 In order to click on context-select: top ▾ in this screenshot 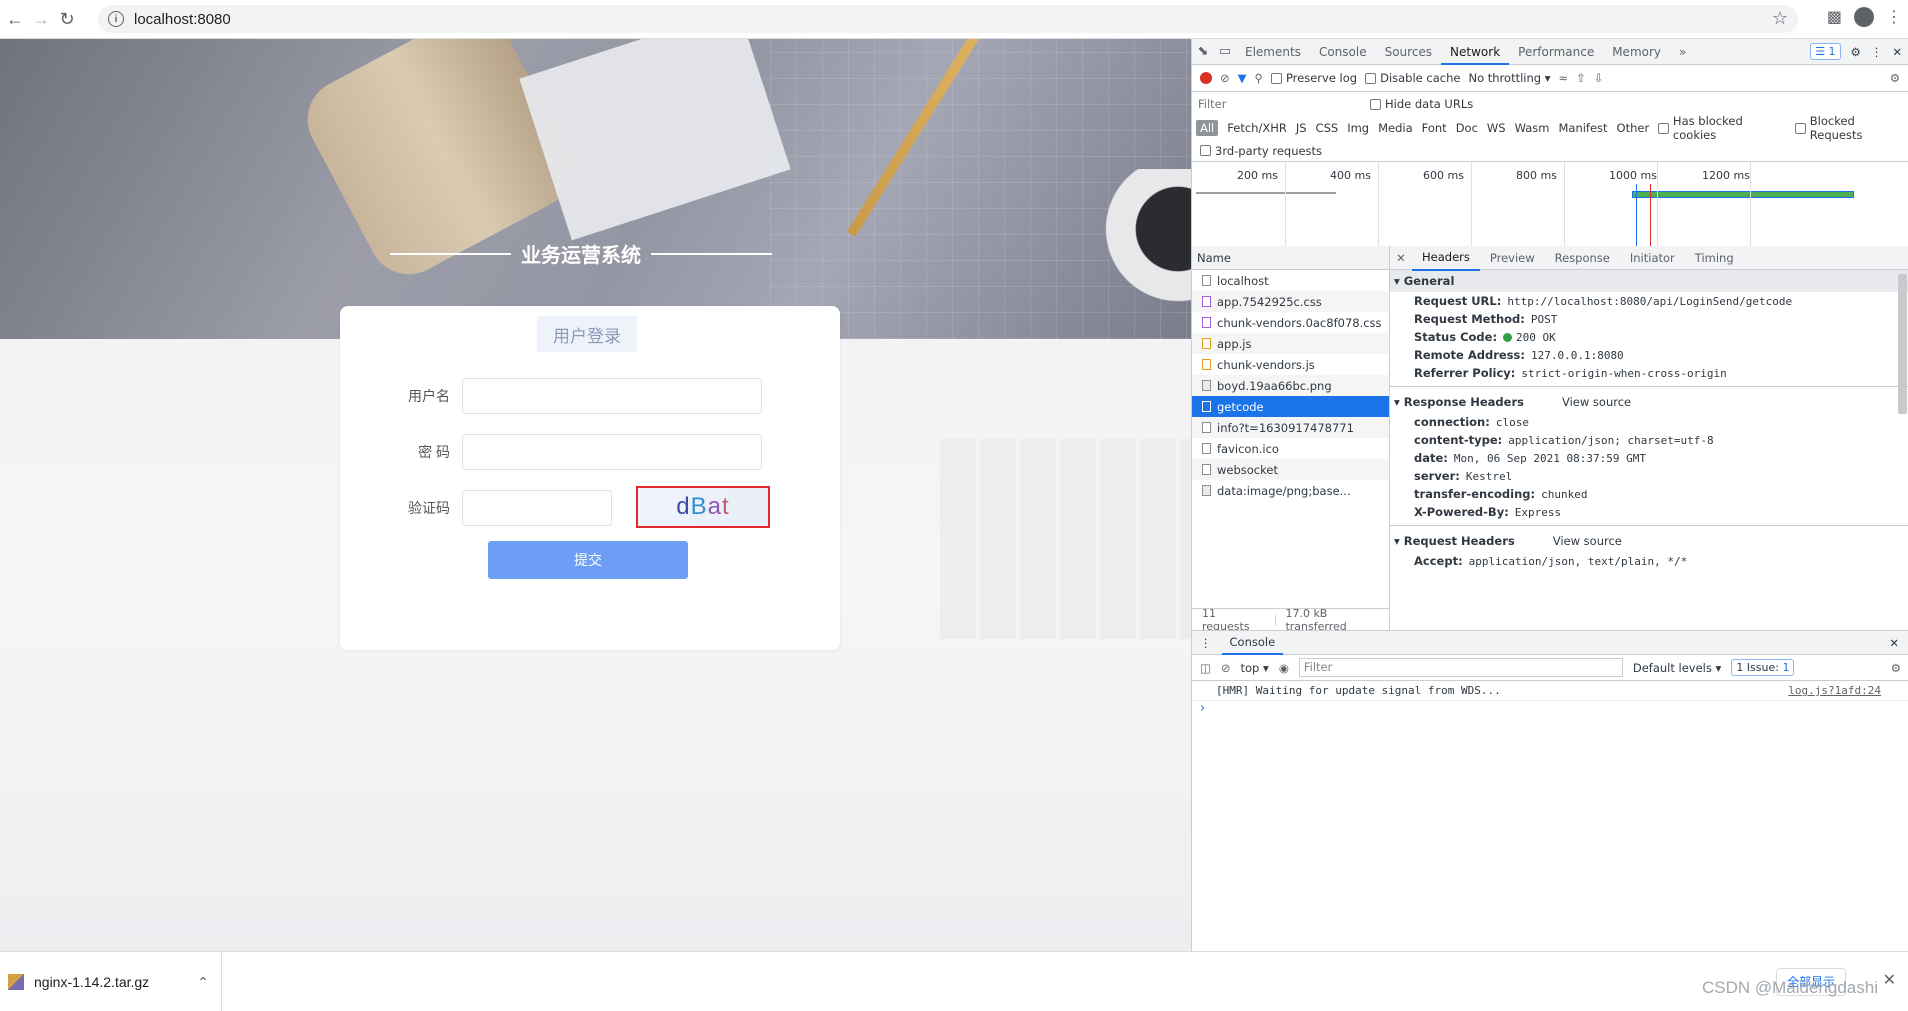, I will do `click(1255, 668)`.